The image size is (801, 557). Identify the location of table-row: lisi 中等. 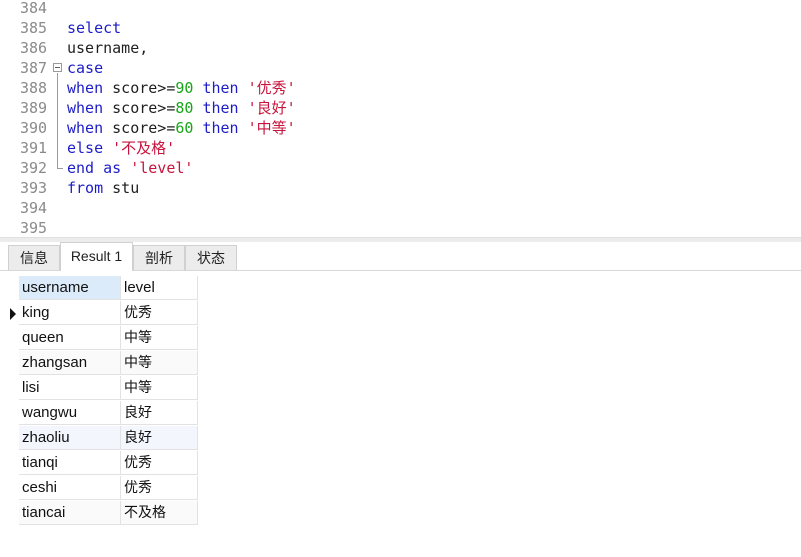
(99, 388).